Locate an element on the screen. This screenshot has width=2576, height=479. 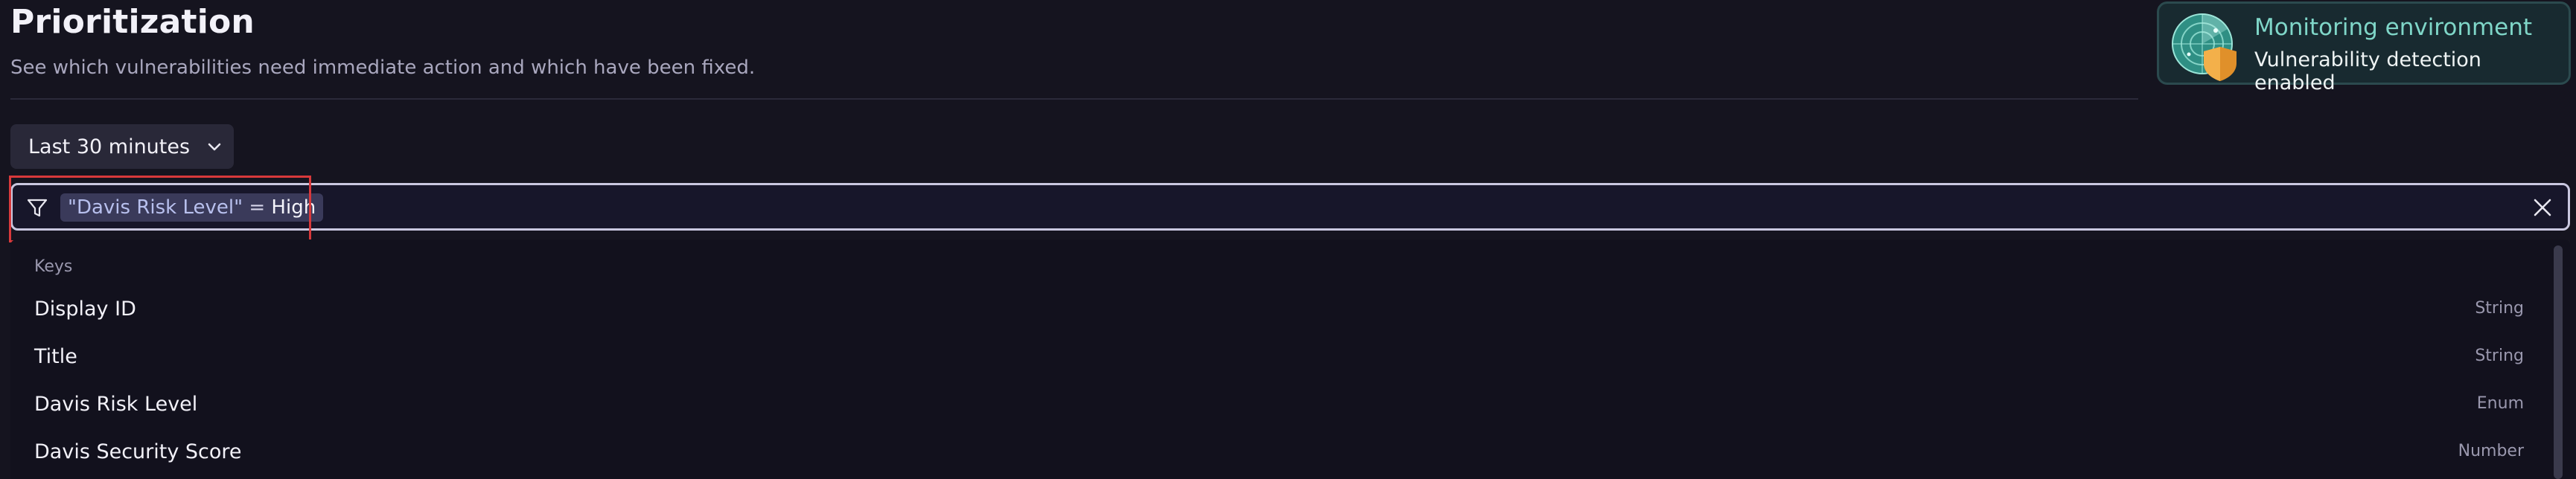
key-option-title: Title String is located at coordinates (1279, 358).